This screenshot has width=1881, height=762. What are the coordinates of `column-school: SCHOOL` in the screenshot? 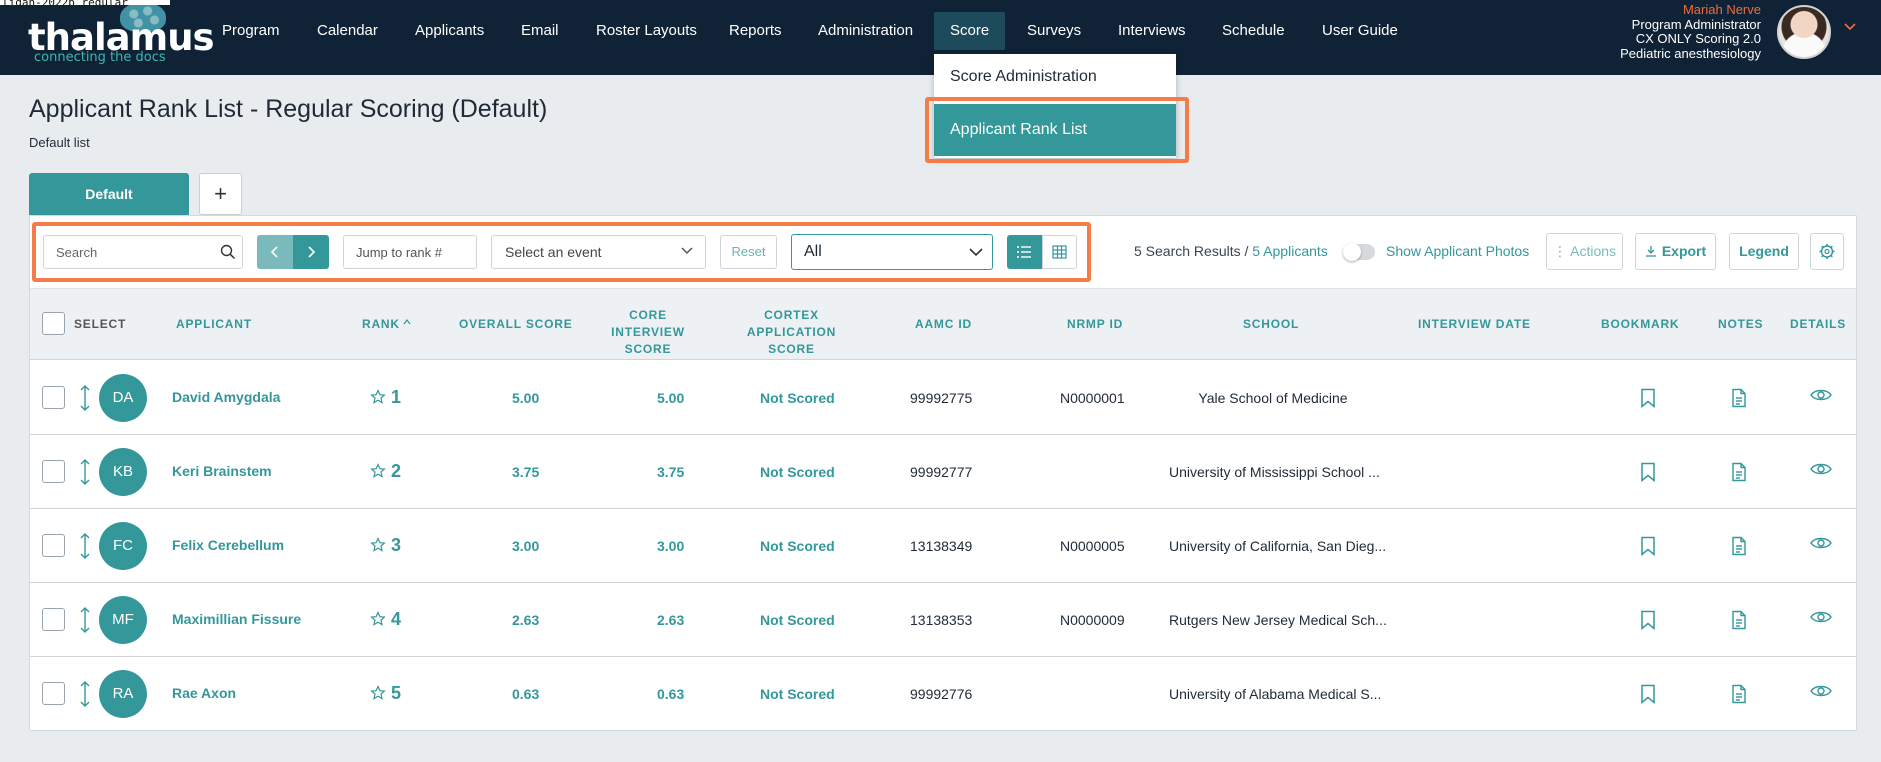 It's located at (1271, 324).